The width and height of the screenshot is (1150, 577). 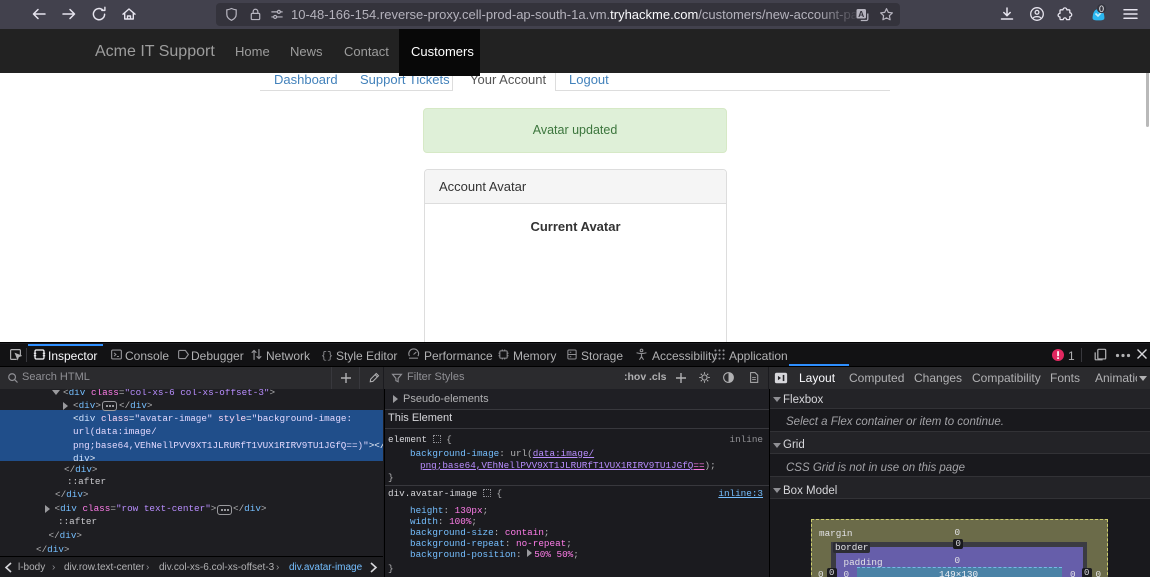 I want to click on svg-text: A, so click(x=861, y=14).